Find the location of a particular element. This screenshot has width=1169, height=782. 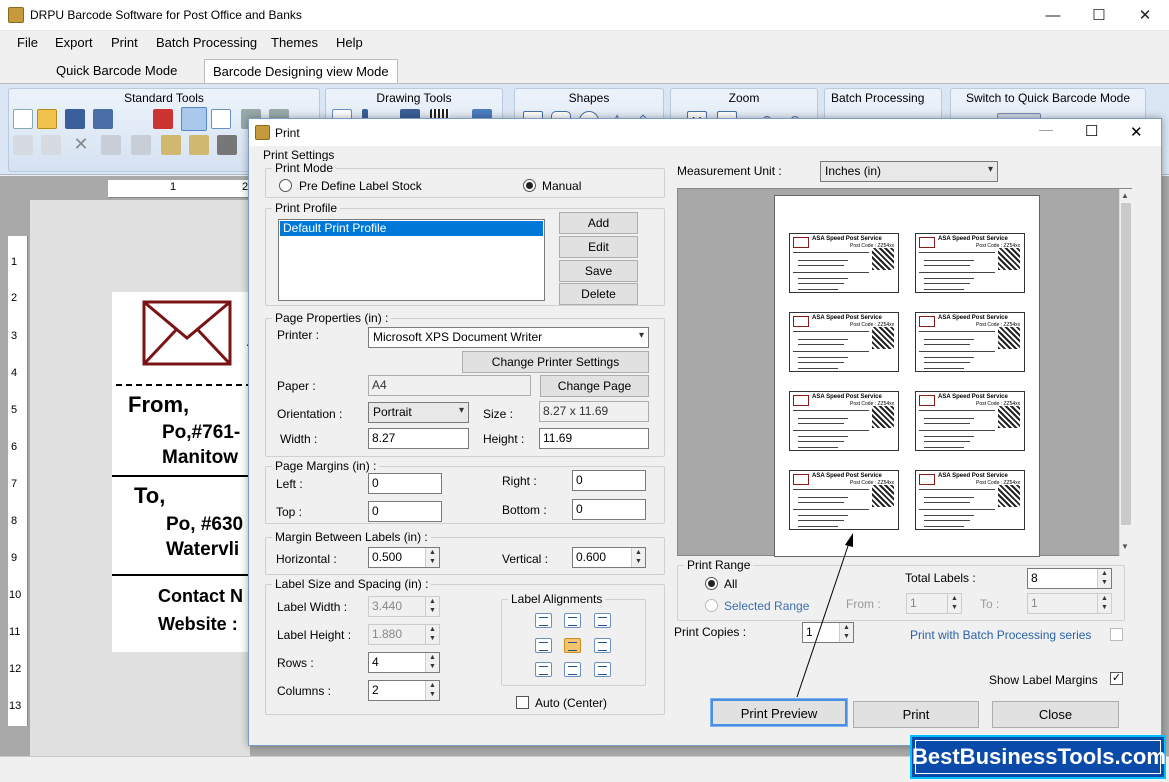

open-icon is located at coordinates (47, 119).